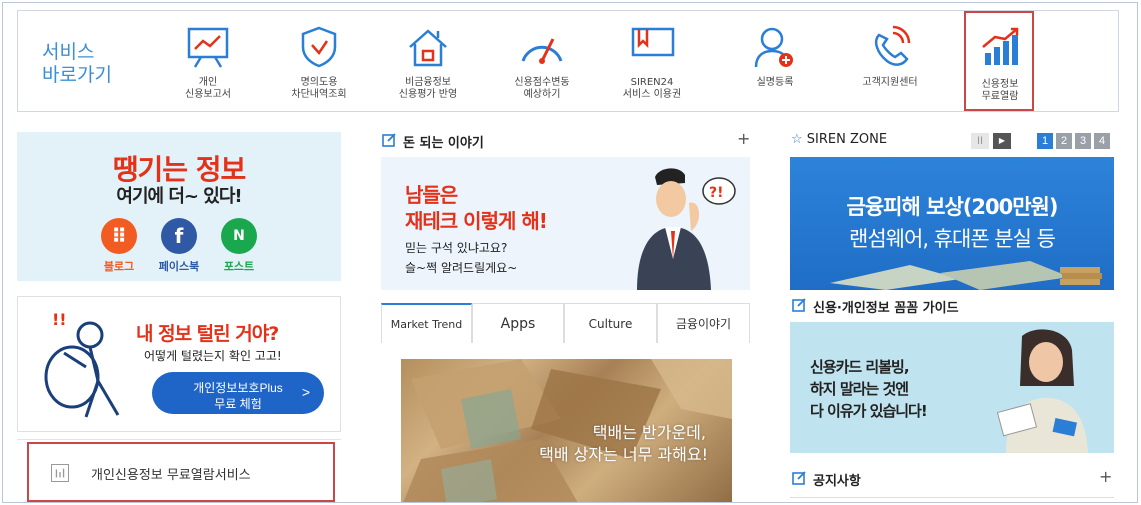  I want to click on shield-check-icon, so click(319, 47).